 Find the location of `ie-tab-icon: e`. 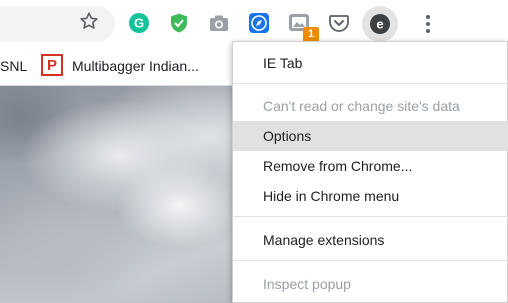

ie-tab-icon: e is located at coordinates (380, 24).